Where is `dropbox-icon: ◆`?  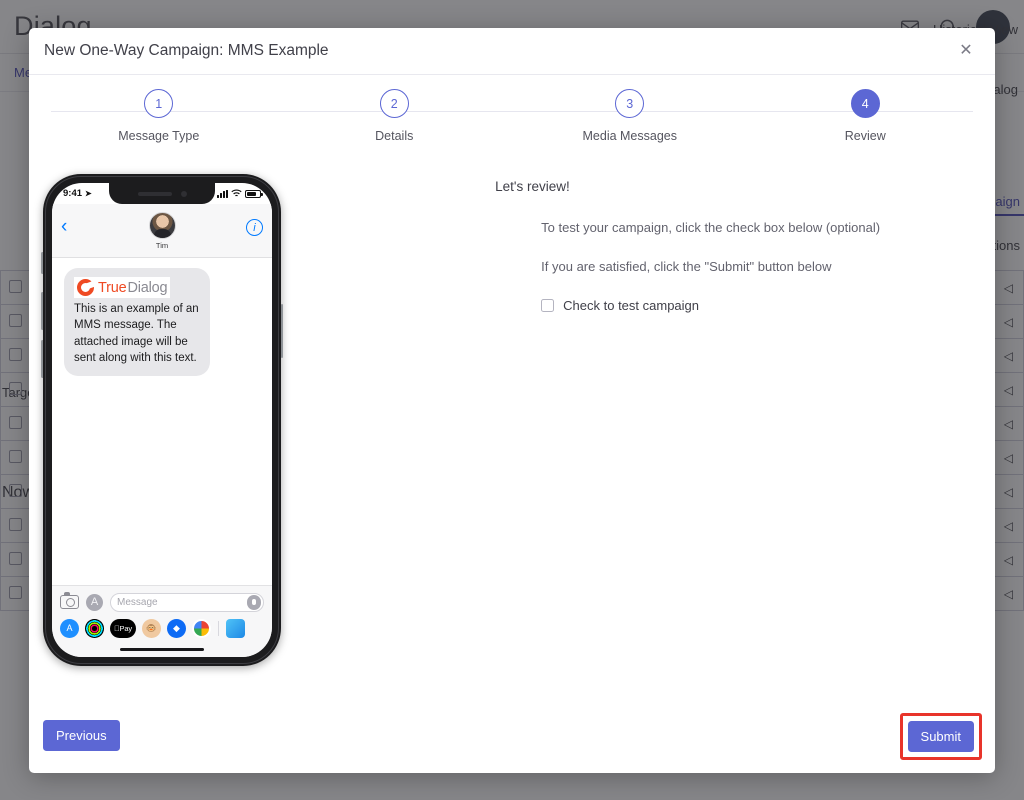
dropbox-icon: ◆ is located at coordinates (176, 628).